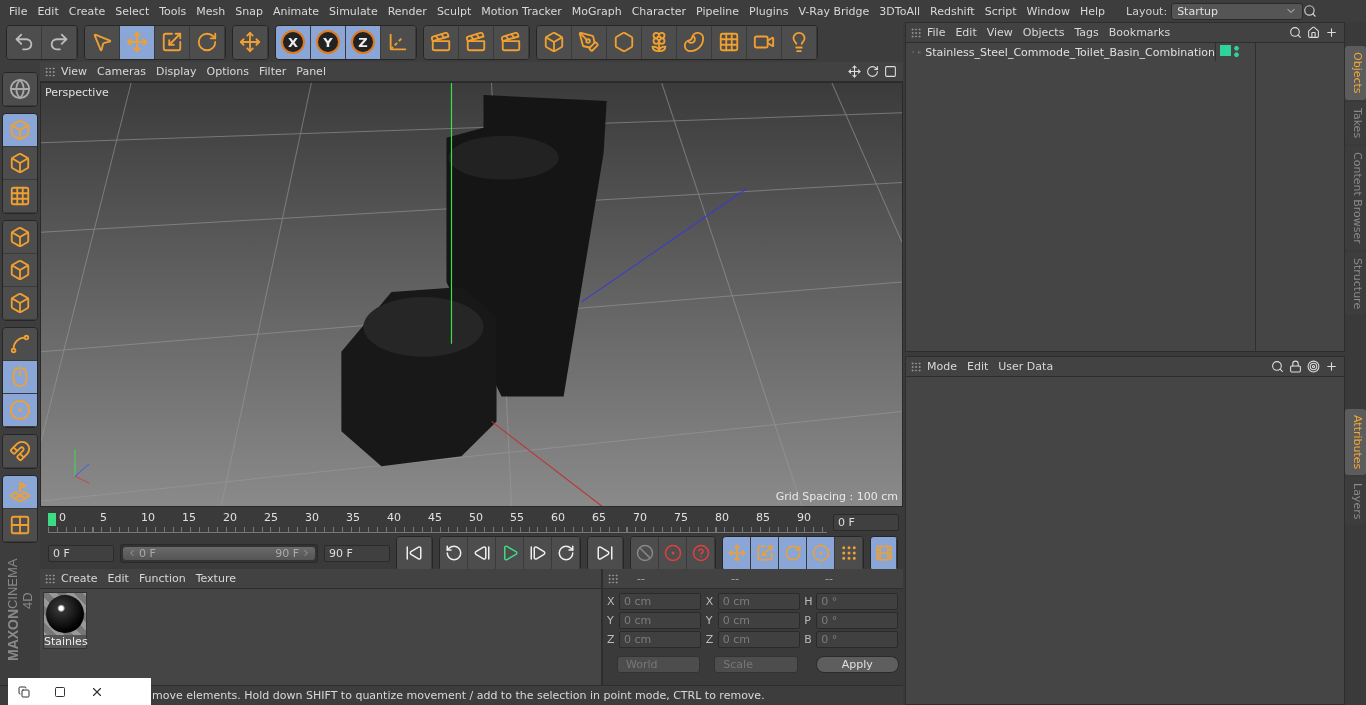 The image size is (1366, 705). What do you see at coordinates (173, 11) in the screenshot?
I see `menu-item: Tools` at bounding box center [173, 11].